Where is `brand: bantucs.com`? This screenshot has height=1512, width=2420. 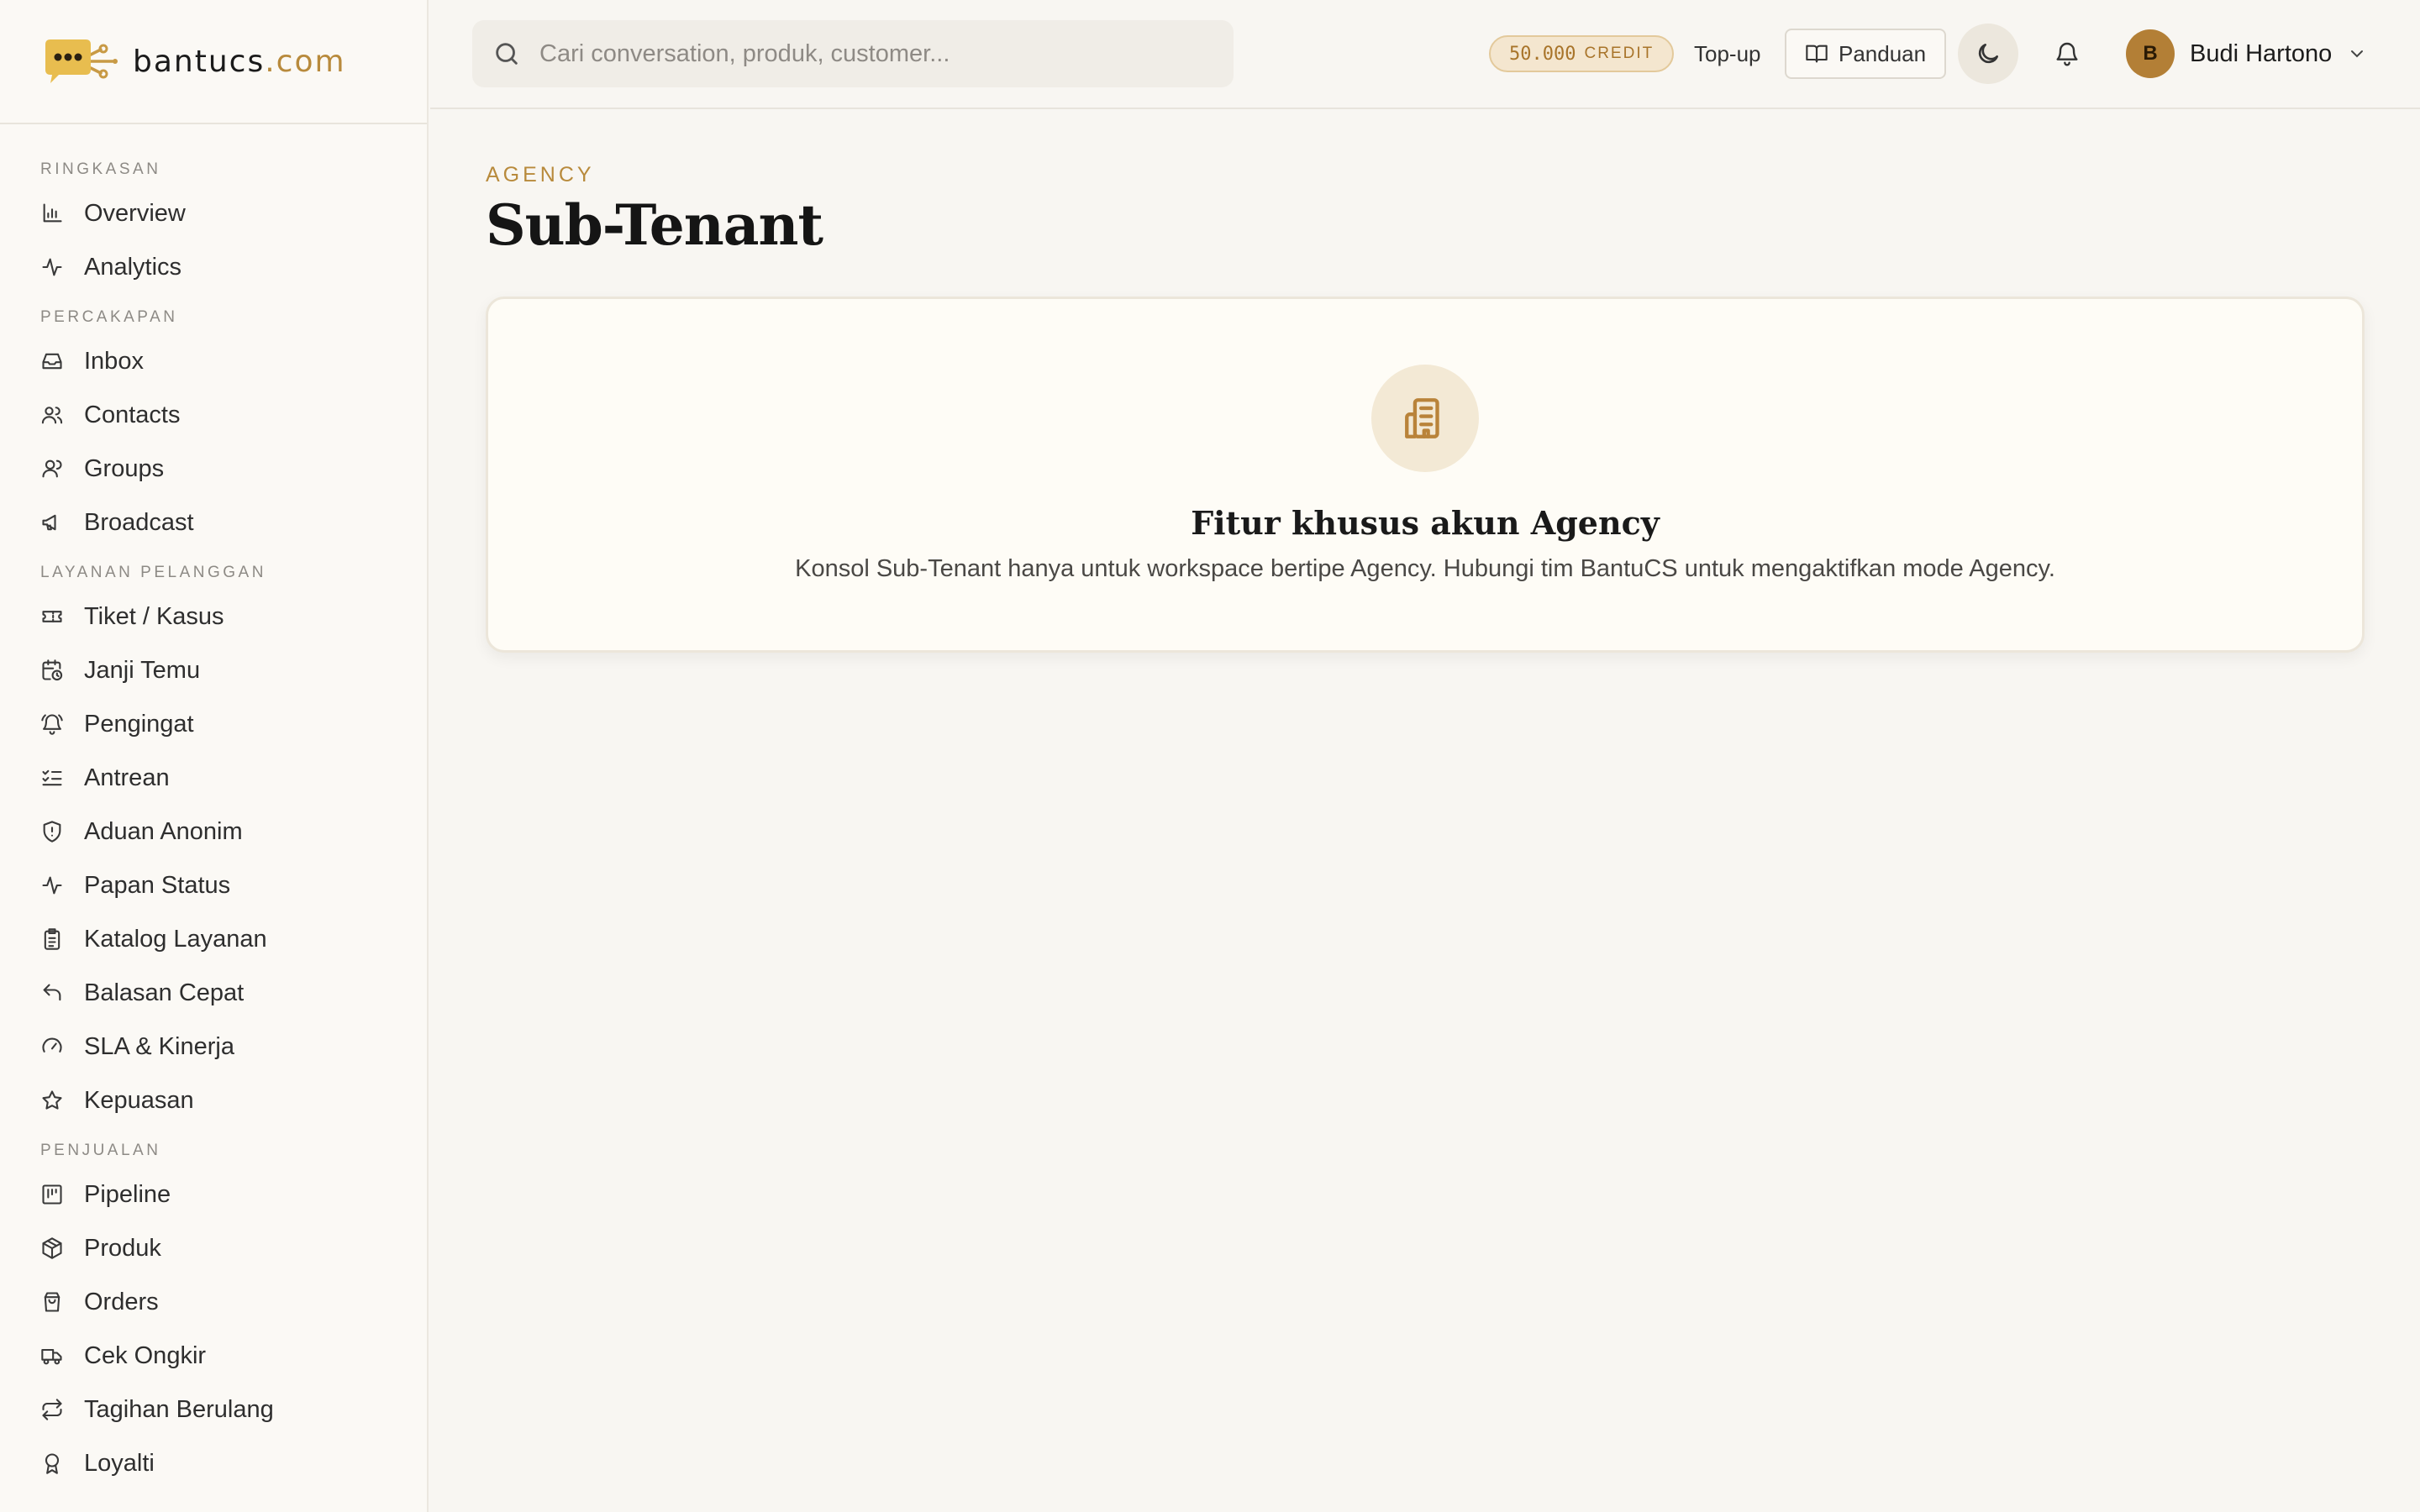 brand: bantucs.com is located at coordinates (214, 62).